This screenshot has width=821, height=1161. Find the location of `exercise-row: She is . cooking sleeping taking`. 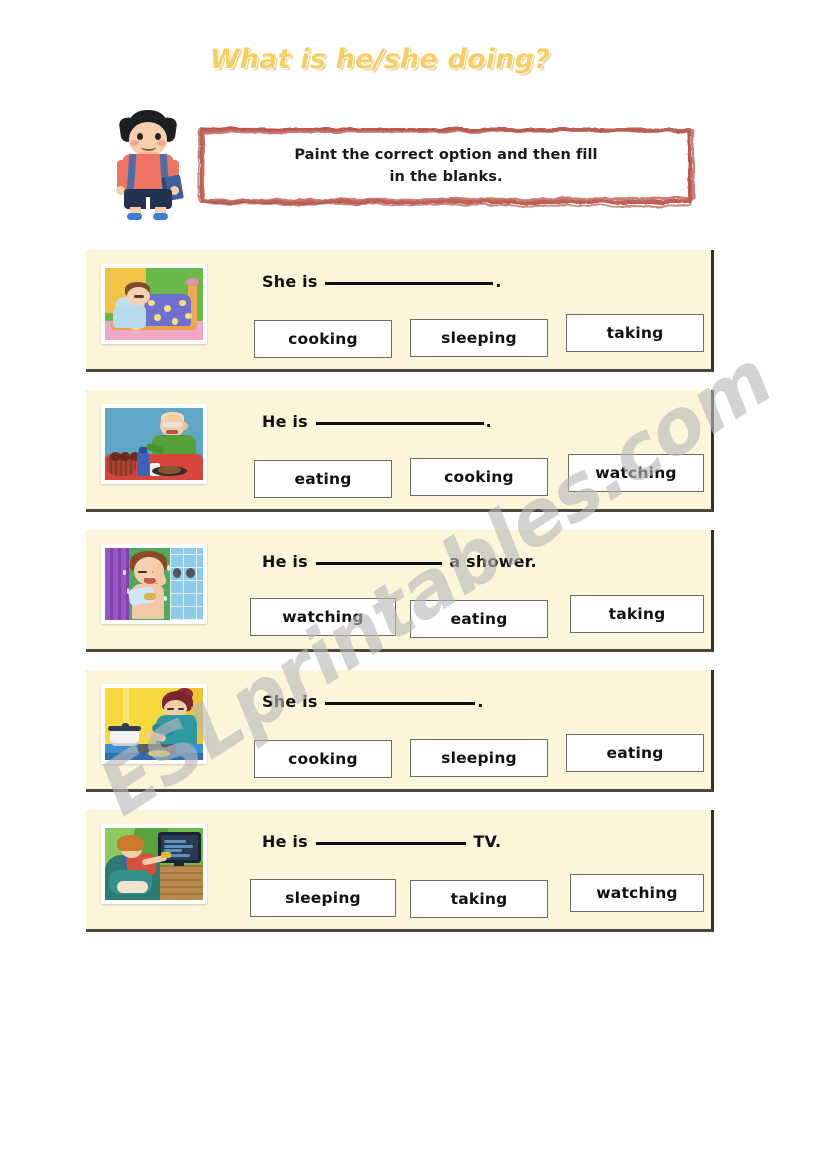

exercise-row: She is . cooking sleeping taking is located at coordinates (400, 311).